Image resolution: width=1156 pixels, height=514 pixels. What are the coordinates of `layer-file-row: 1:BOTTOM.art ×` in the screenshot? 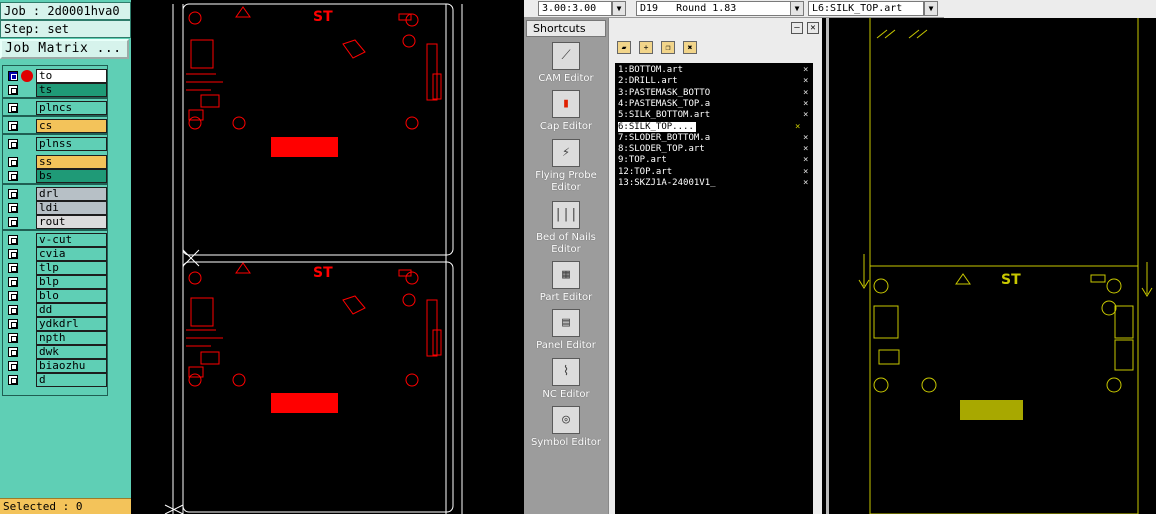 It's located at (714, 70).